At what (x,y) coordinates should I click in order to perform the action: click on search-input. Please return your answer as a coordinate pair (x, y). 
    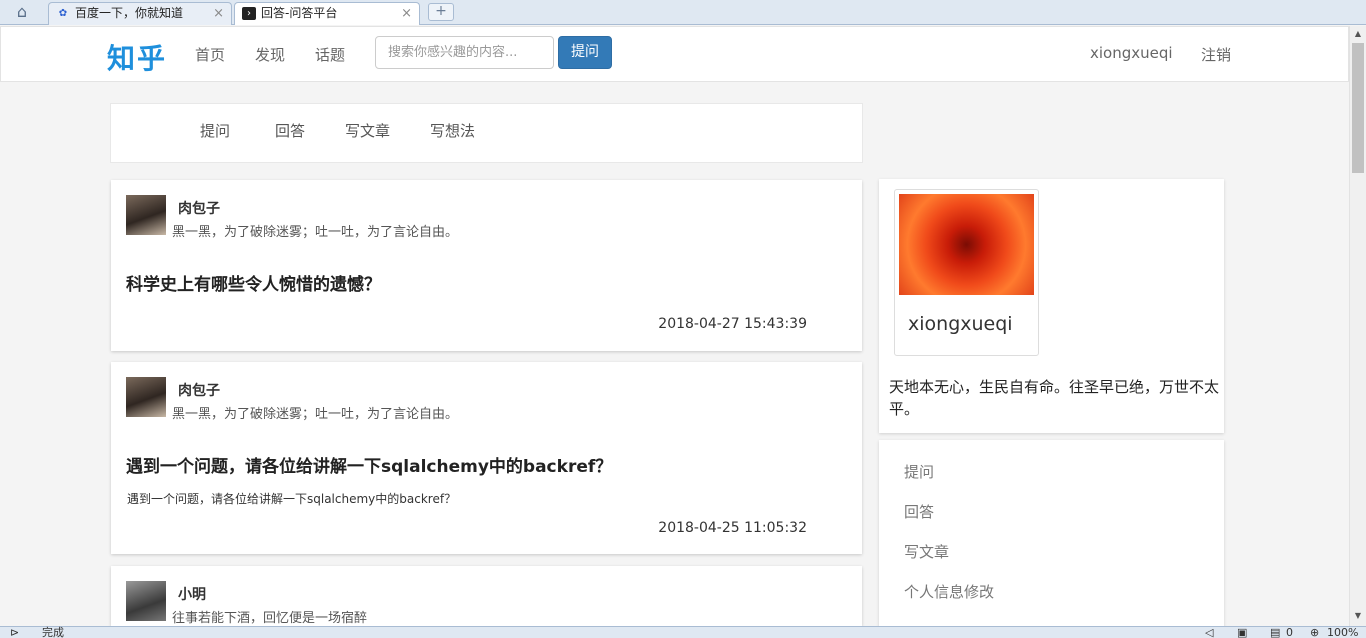
    Looking at the image, I should click on (464, 52).